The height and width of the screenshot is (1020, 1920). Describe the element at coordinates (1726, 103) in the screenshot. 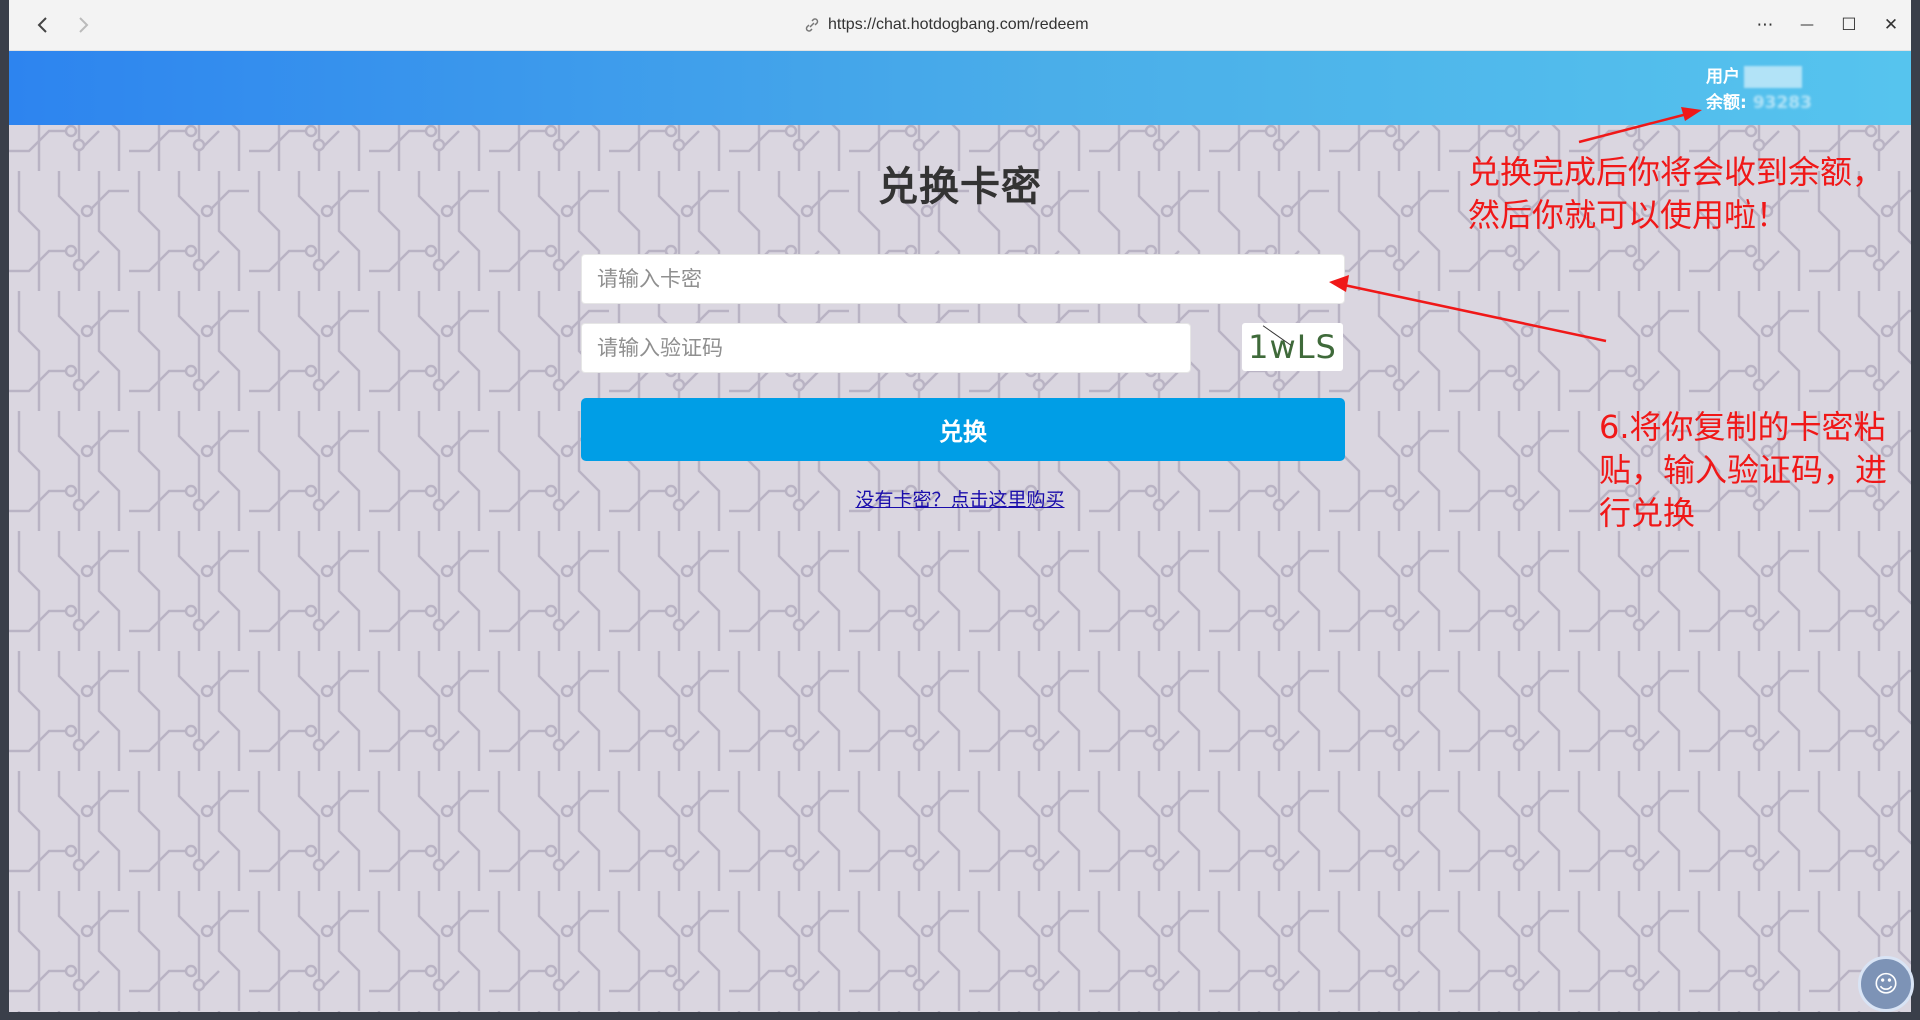

I see `balance-label: 余额:` at that location.